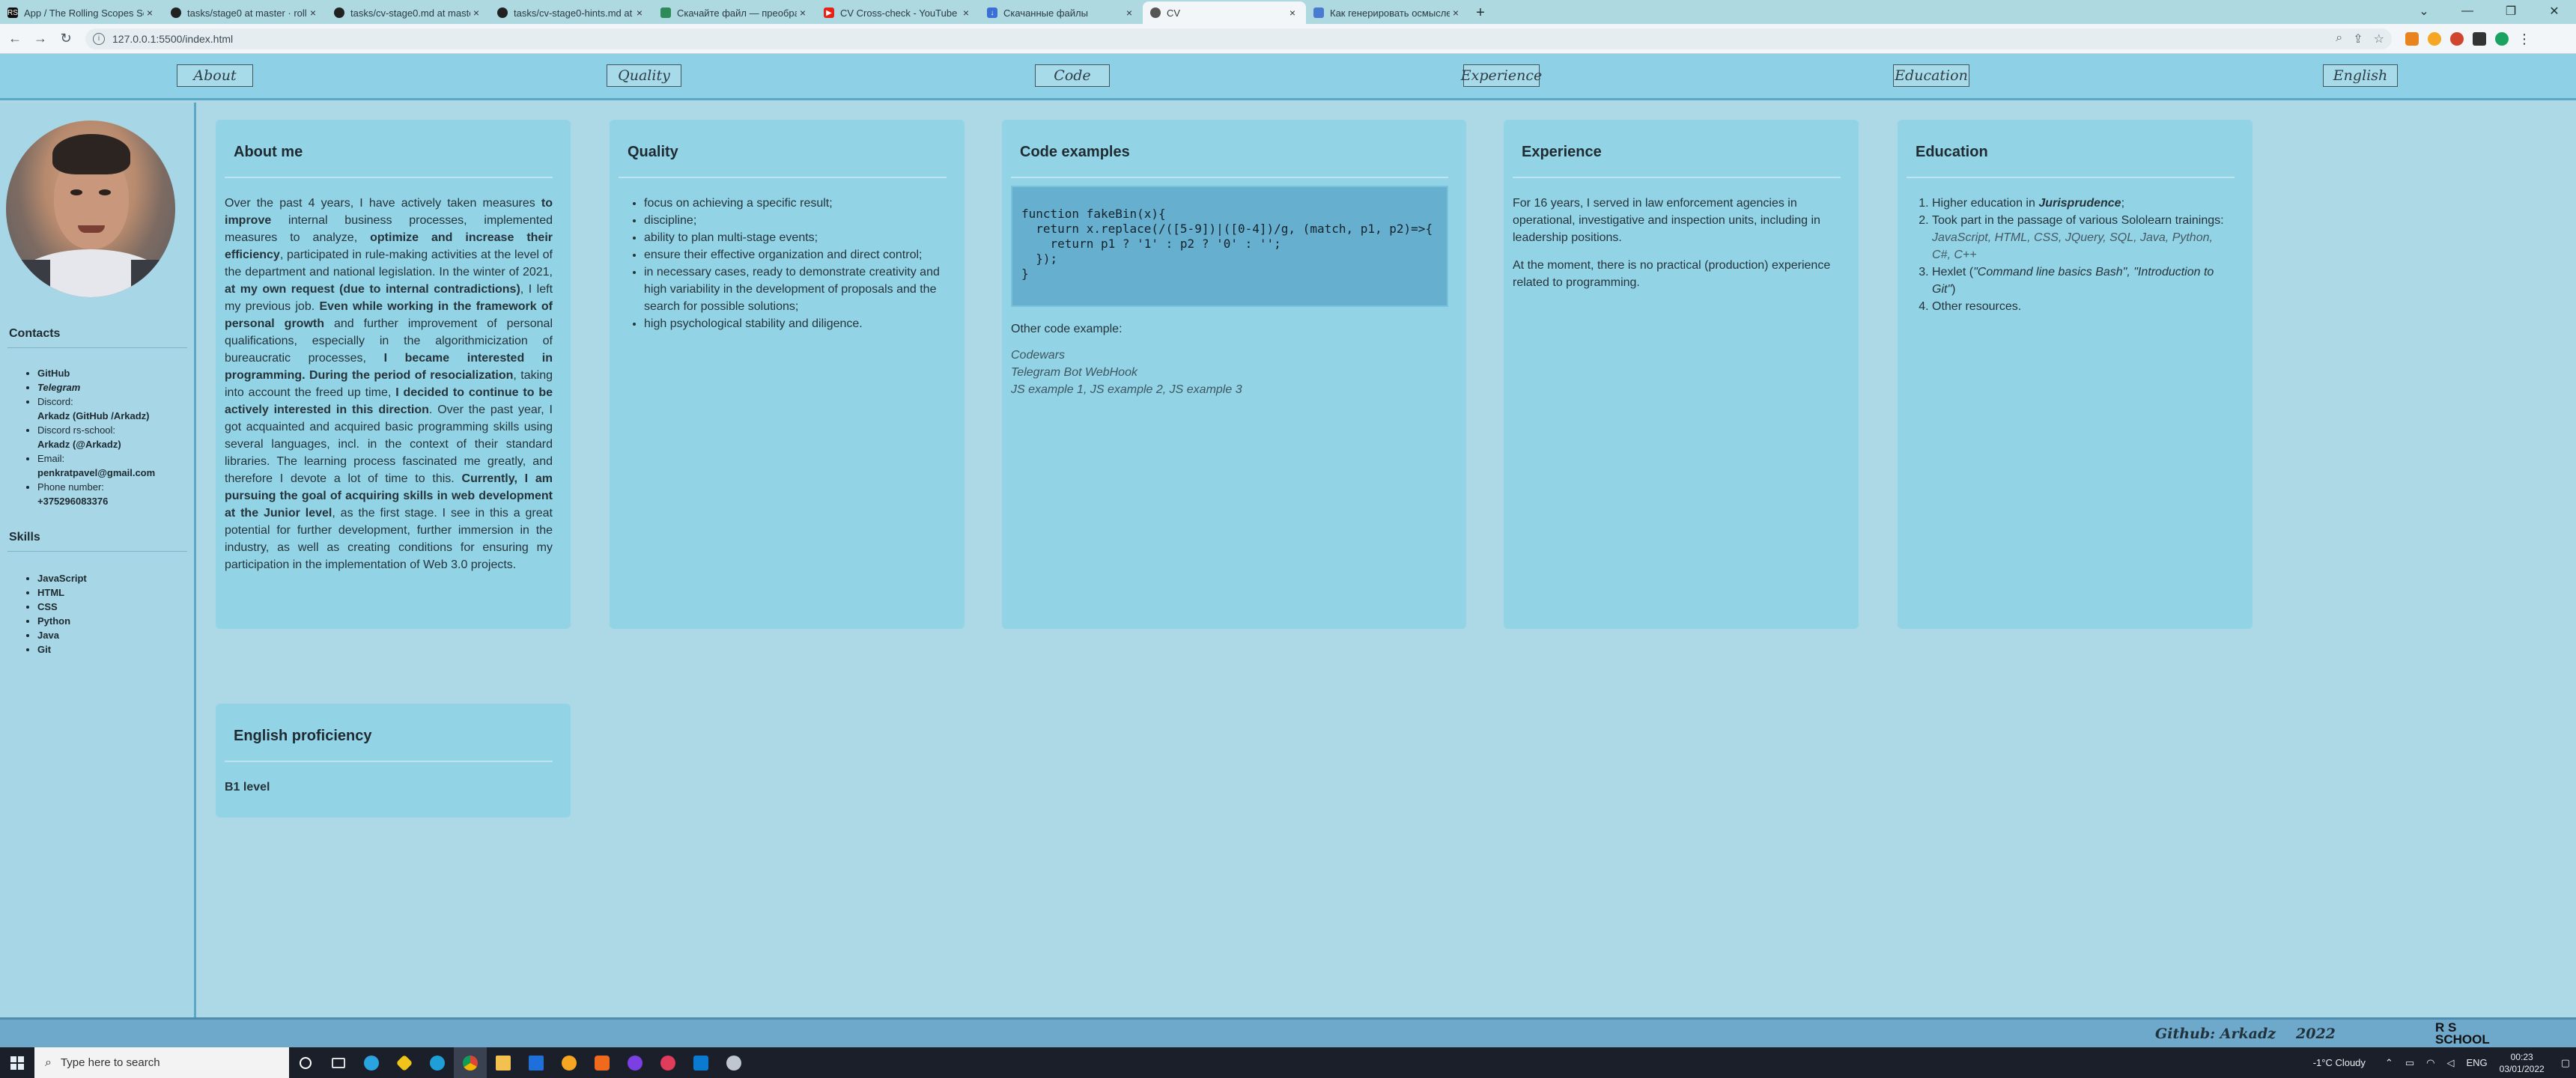  What do you see at coordinates (44, 649) in the screenshot?
I see `skill-item: Git` at bounding box center [44, 649].